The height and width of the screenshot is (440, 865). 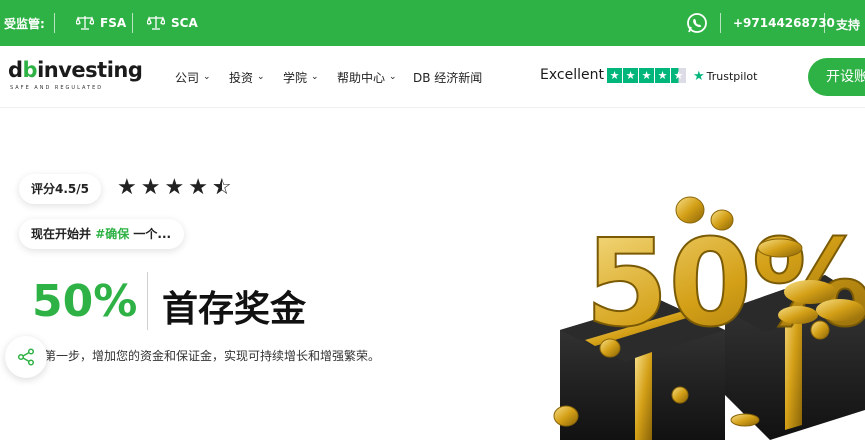 What do you see at coordinates (187, 78) in the screenshot?
I see `nav-item-label: 公司` at bounding box center [187, 78].